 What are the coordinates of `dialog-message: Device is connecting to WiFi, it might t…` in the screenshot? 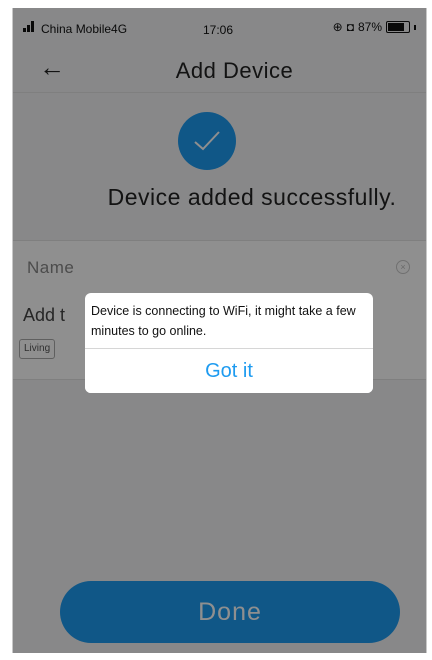 It's located at (223, 321).